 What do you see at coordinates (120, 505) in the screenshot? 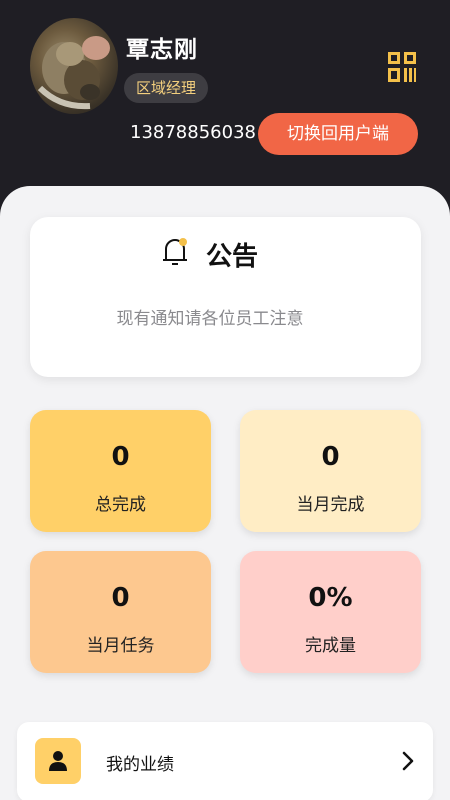
I see `stat-label: 总完成` at bounding box center [120, 505].